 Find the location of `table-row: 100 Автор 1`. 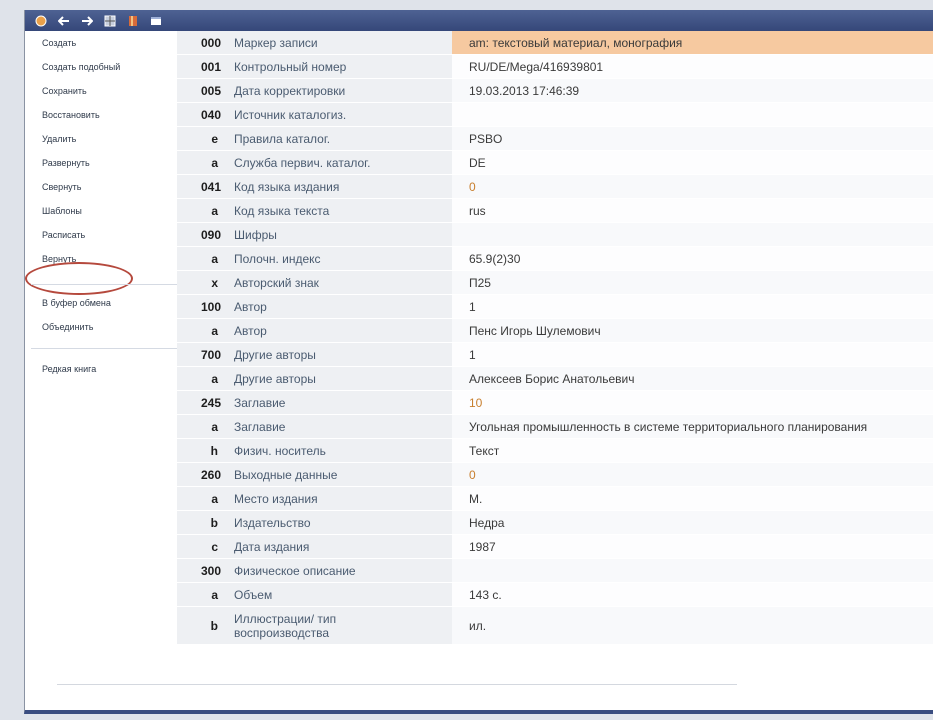

table-row: 100 Автор 1 is located at coordinates (555, 307).